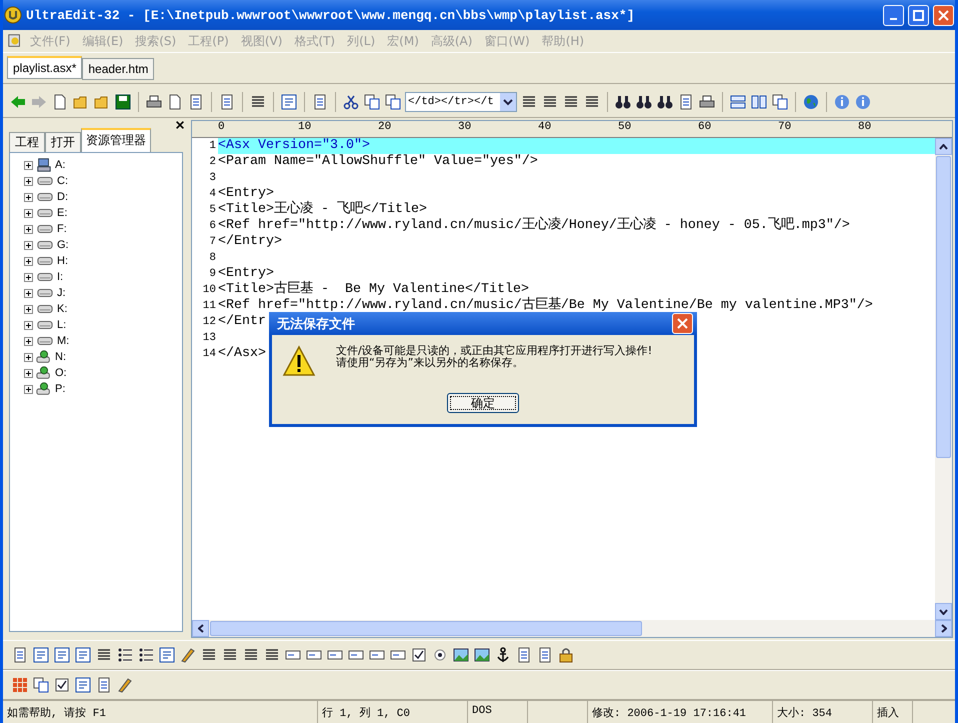  I want to click on drive-item: G:, so click(63, 245).